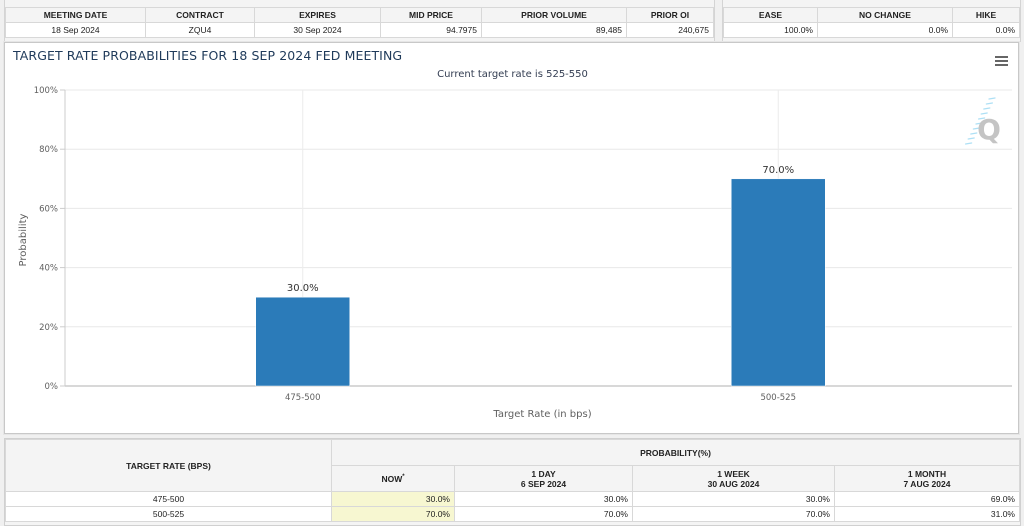 The image size is (1024, 526). I want to click on rate-cell: 500-525, so click(168, 514).